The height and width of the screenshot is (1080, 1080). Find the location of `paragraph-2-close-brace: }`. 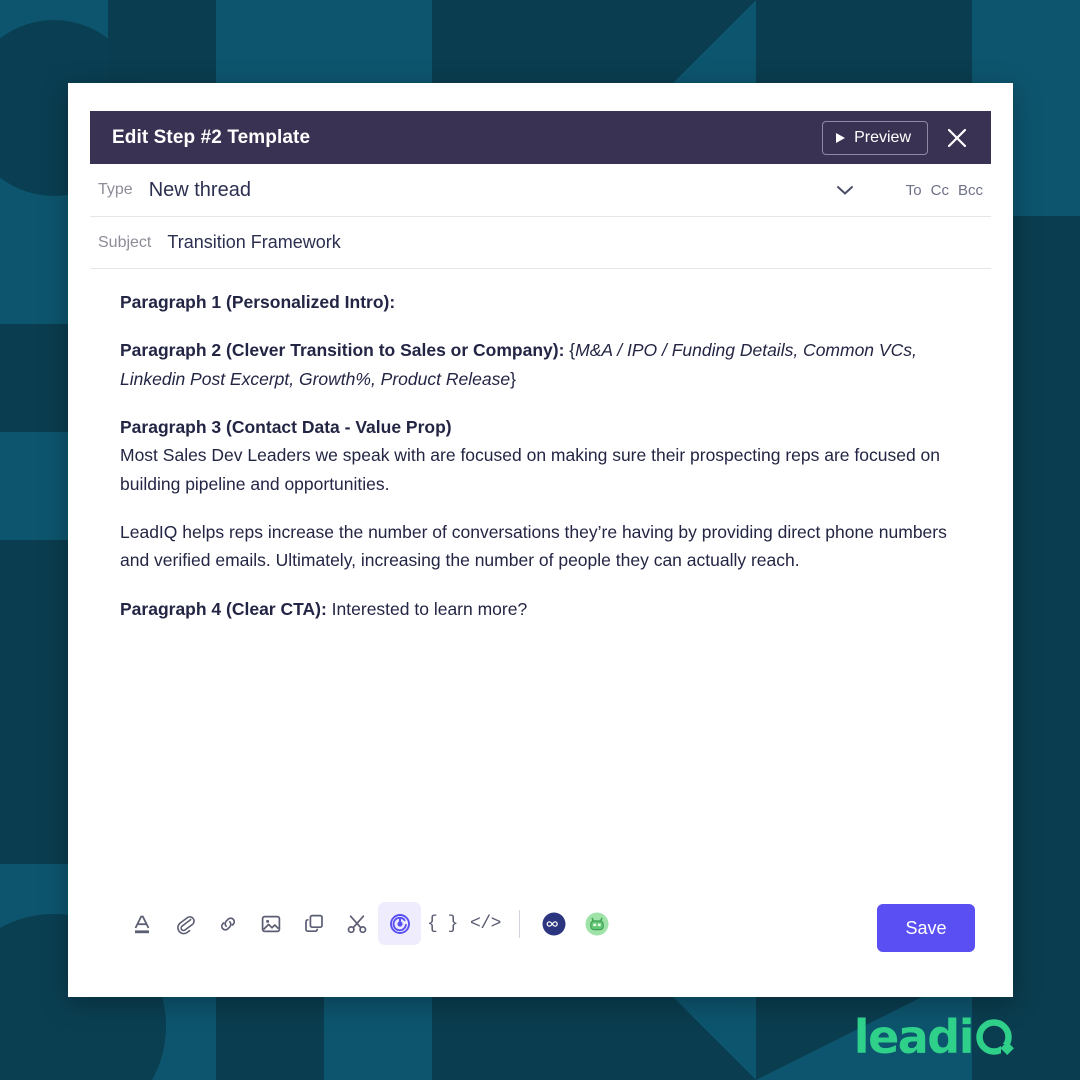

paragraph-2-close-brace: } is located at coordinates (513, 378).